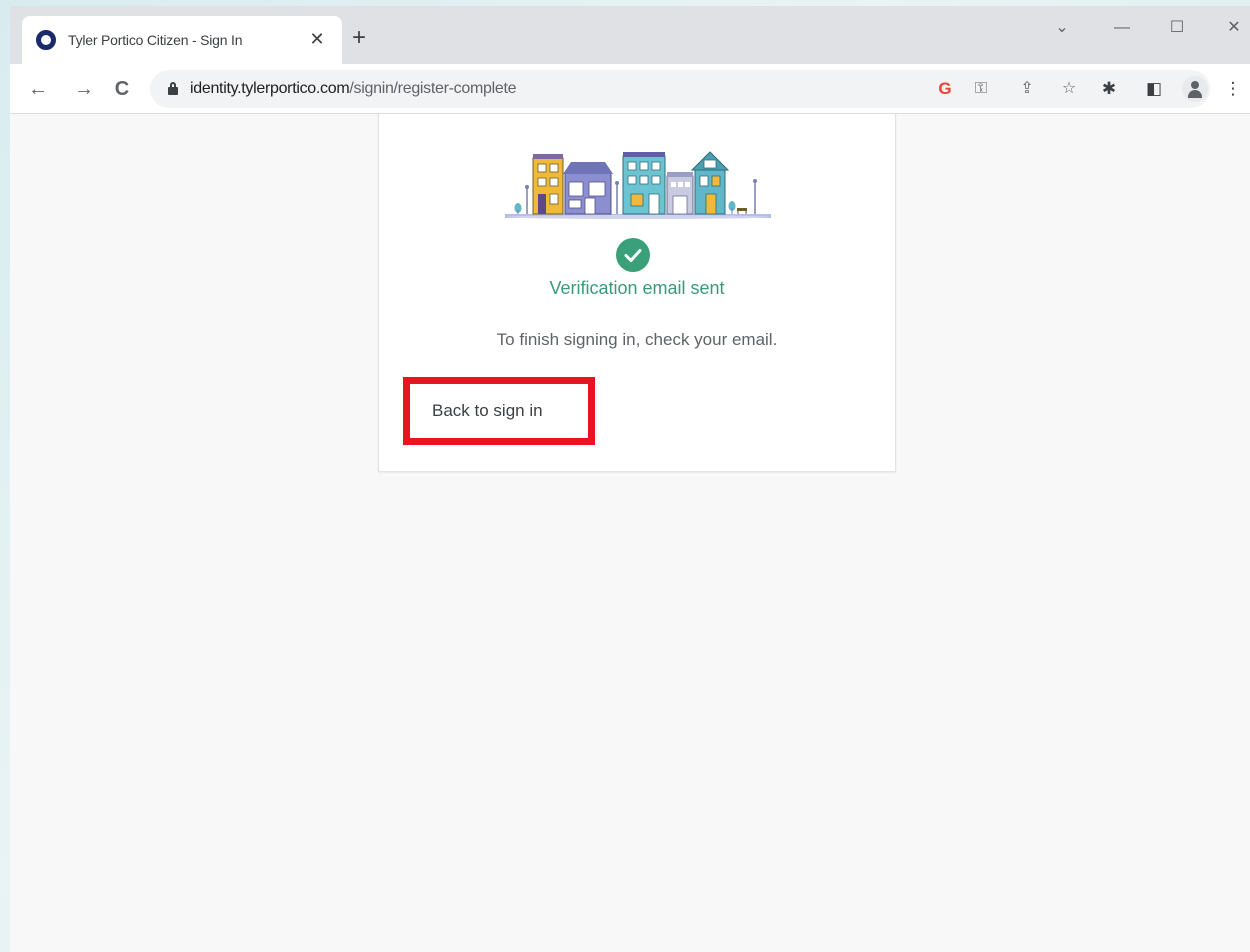 The height and width of the screenshot is (952, 1250). I want to click on back-to-sign-in-link: Back to sign in, so click(499, 411).